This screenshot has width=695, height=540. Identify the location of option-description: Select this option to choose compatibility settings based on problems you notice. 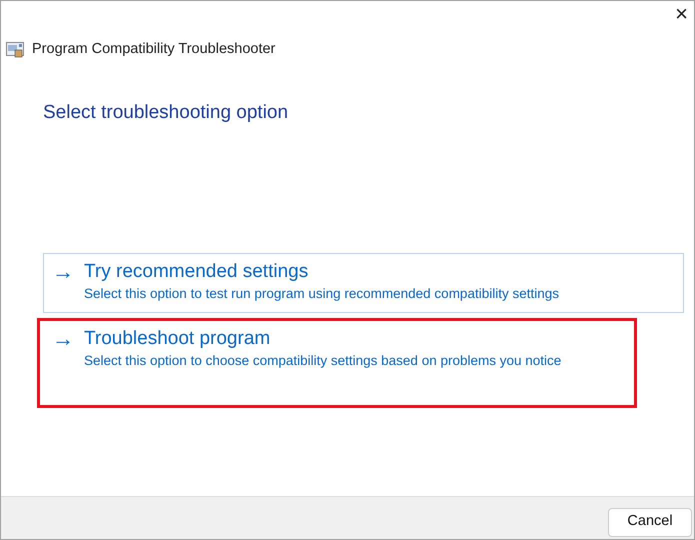
(323, 361).